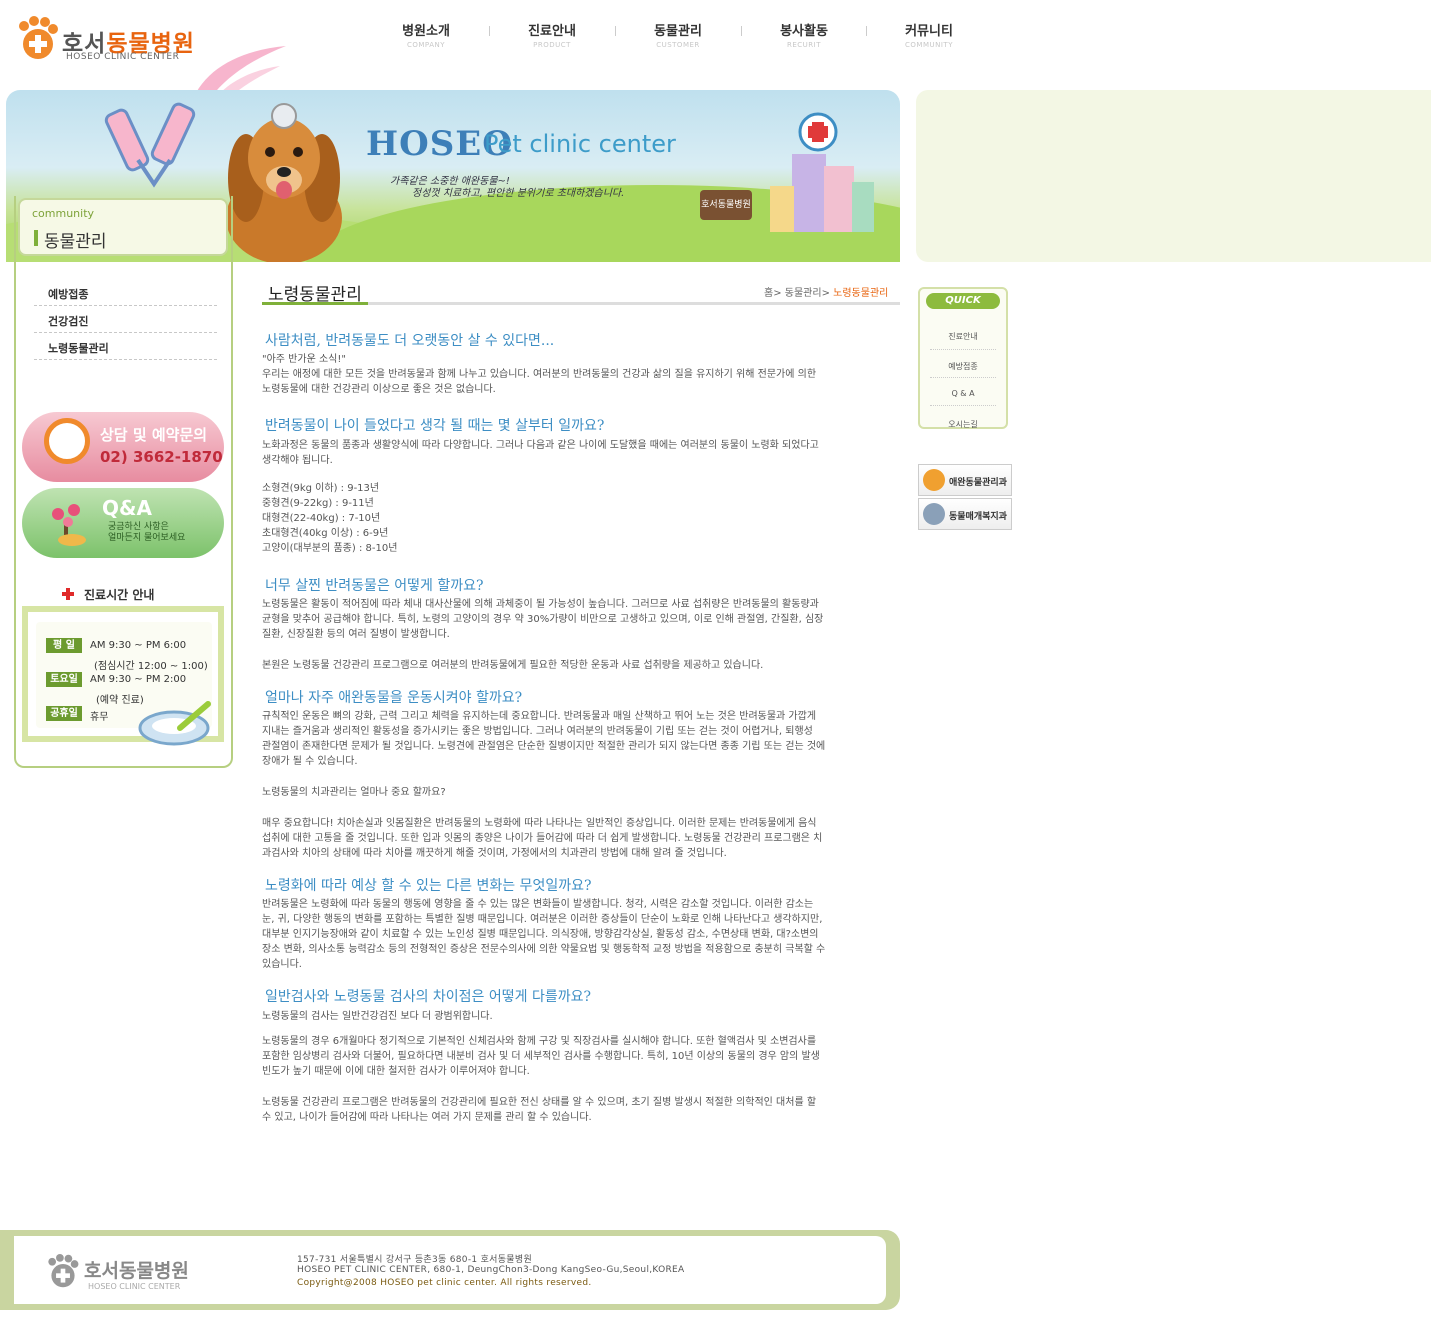 This screenshot has height=1331, width=1431. What do you see at coordinates (428, 886) in the screenshot?
I see `section-heading: 노령화에 따라 예상 할 수 있는 다른 변화는 무엇일까요?` at bounding box center [428, 886].